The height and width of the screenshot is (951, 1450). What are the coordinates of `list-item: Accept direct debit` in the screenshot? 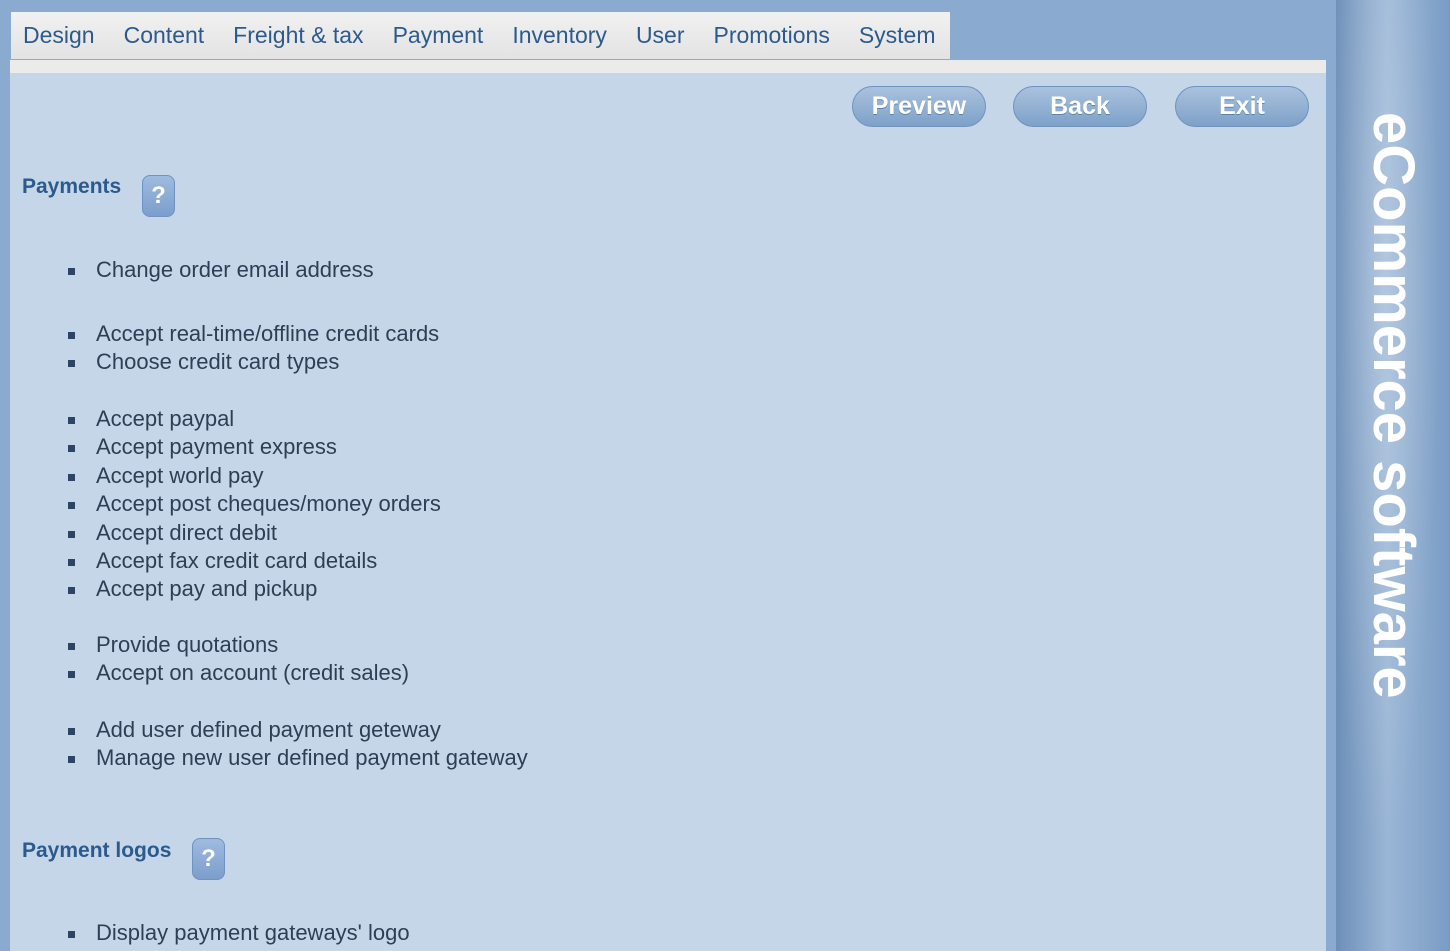 It's located at (254, 533).